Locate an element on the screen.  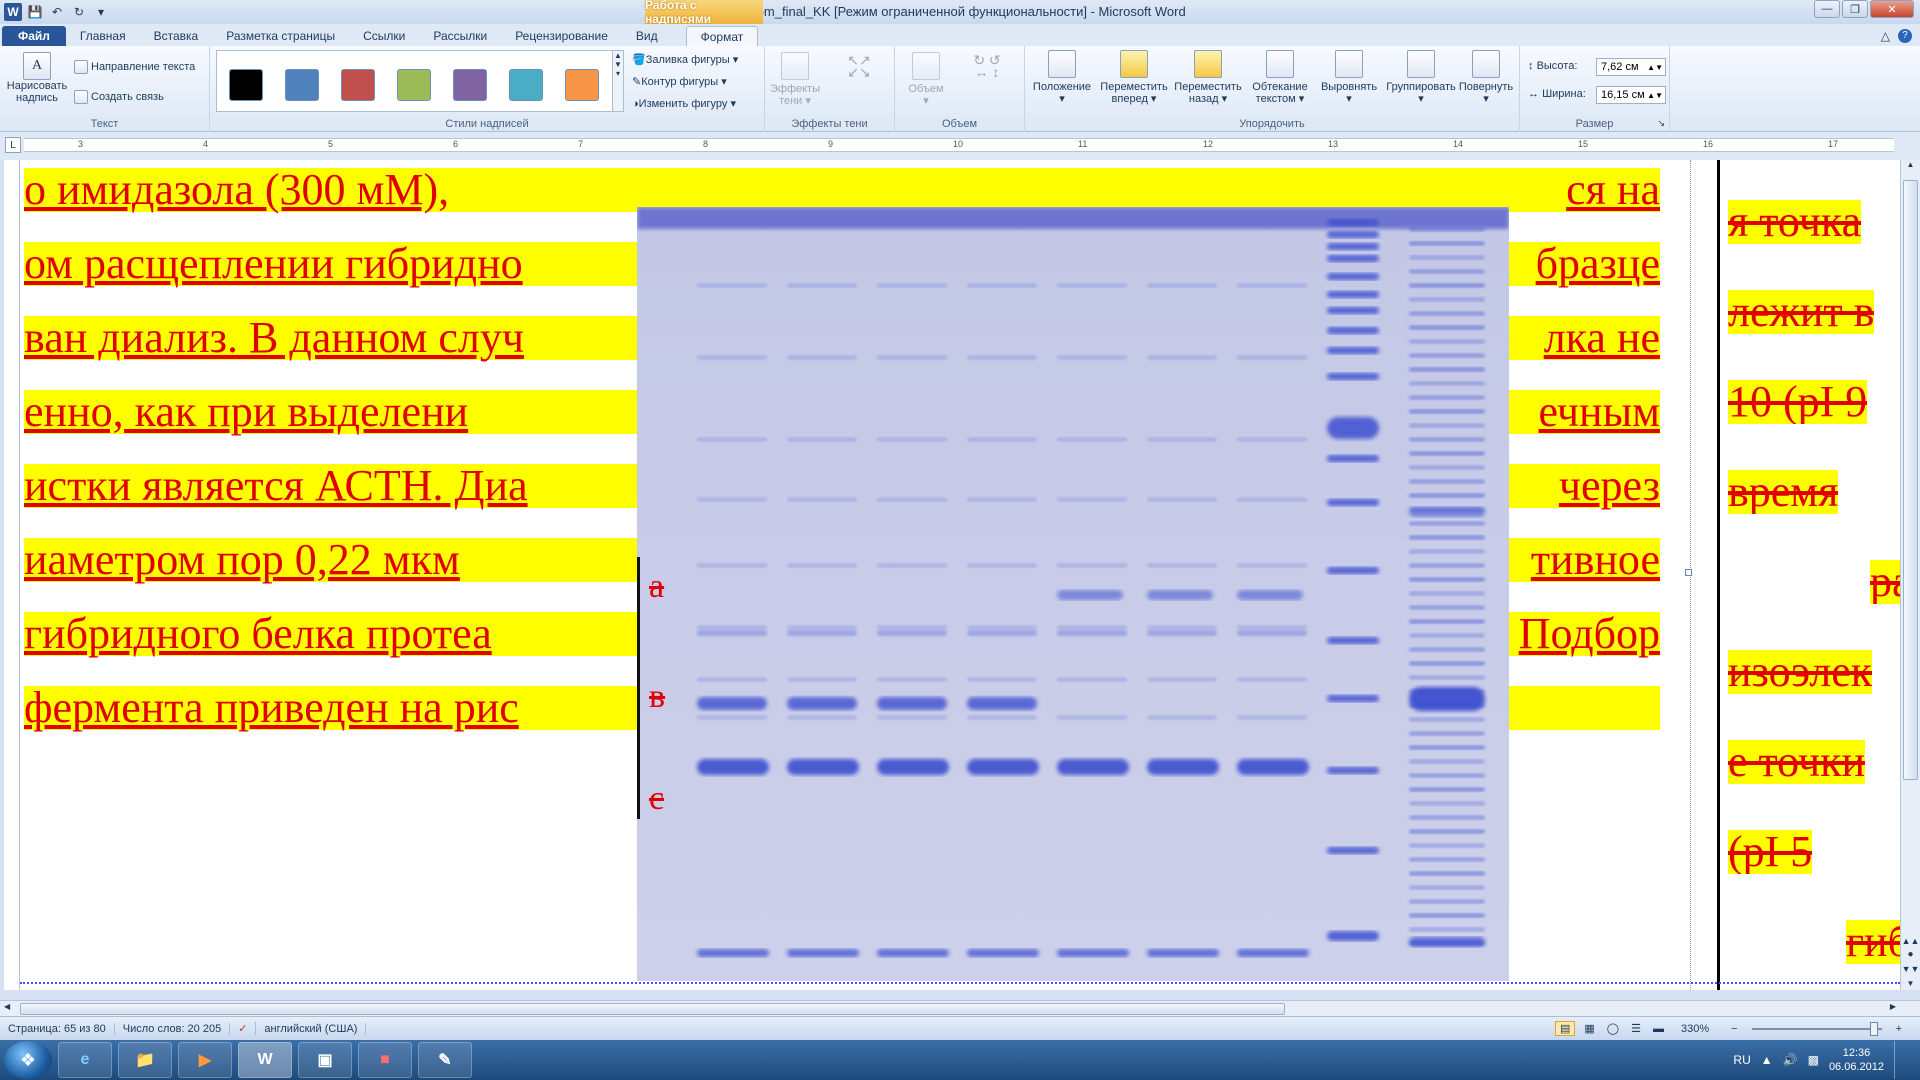
vertical-scrollbar: ▲ ▲▲ ● ▼▼ ▼ is located at coordinates (1910, 575).